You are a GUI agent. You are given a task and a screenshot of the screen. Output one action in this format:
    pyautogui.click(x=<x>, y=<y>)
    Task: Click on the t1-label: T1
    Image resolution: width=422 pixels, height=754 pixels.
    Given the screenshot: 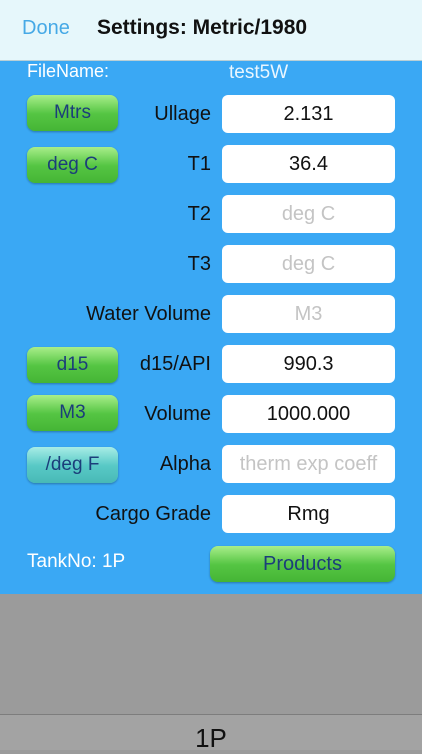 What is the action you would take?
    pyautogui.click(x=199, y=164)
    